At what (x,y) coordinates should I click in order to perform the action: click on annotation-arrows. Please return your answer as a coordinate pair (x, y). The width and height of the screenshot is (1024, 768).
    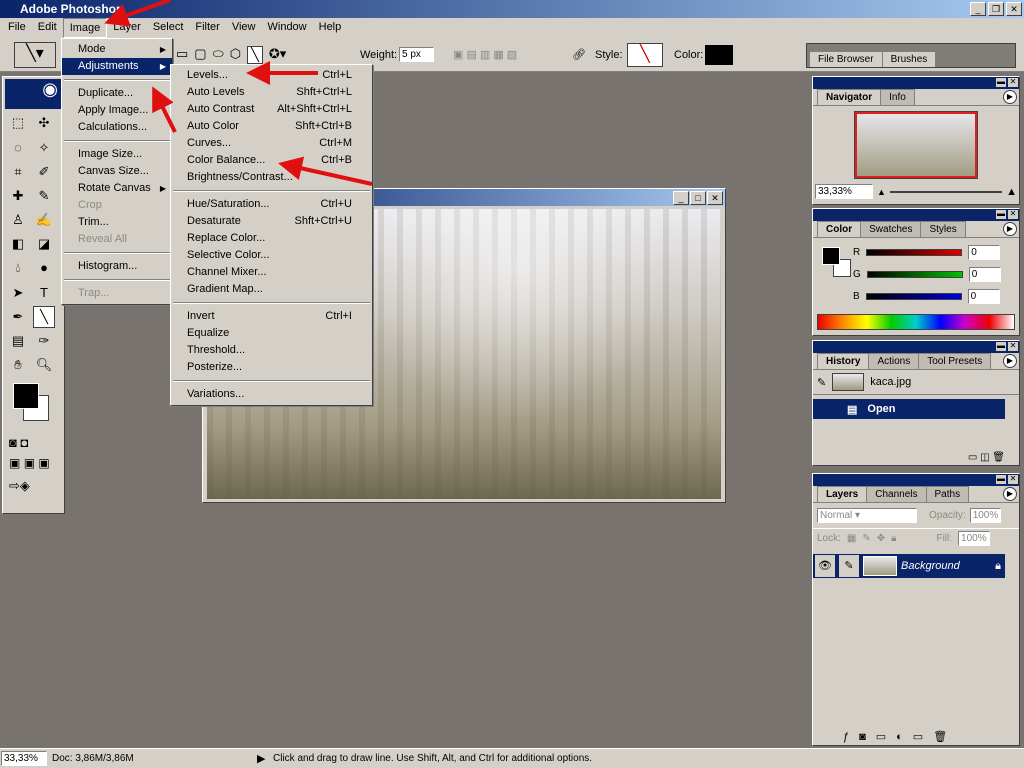
    Looking at the image, I should click on (238, 93).